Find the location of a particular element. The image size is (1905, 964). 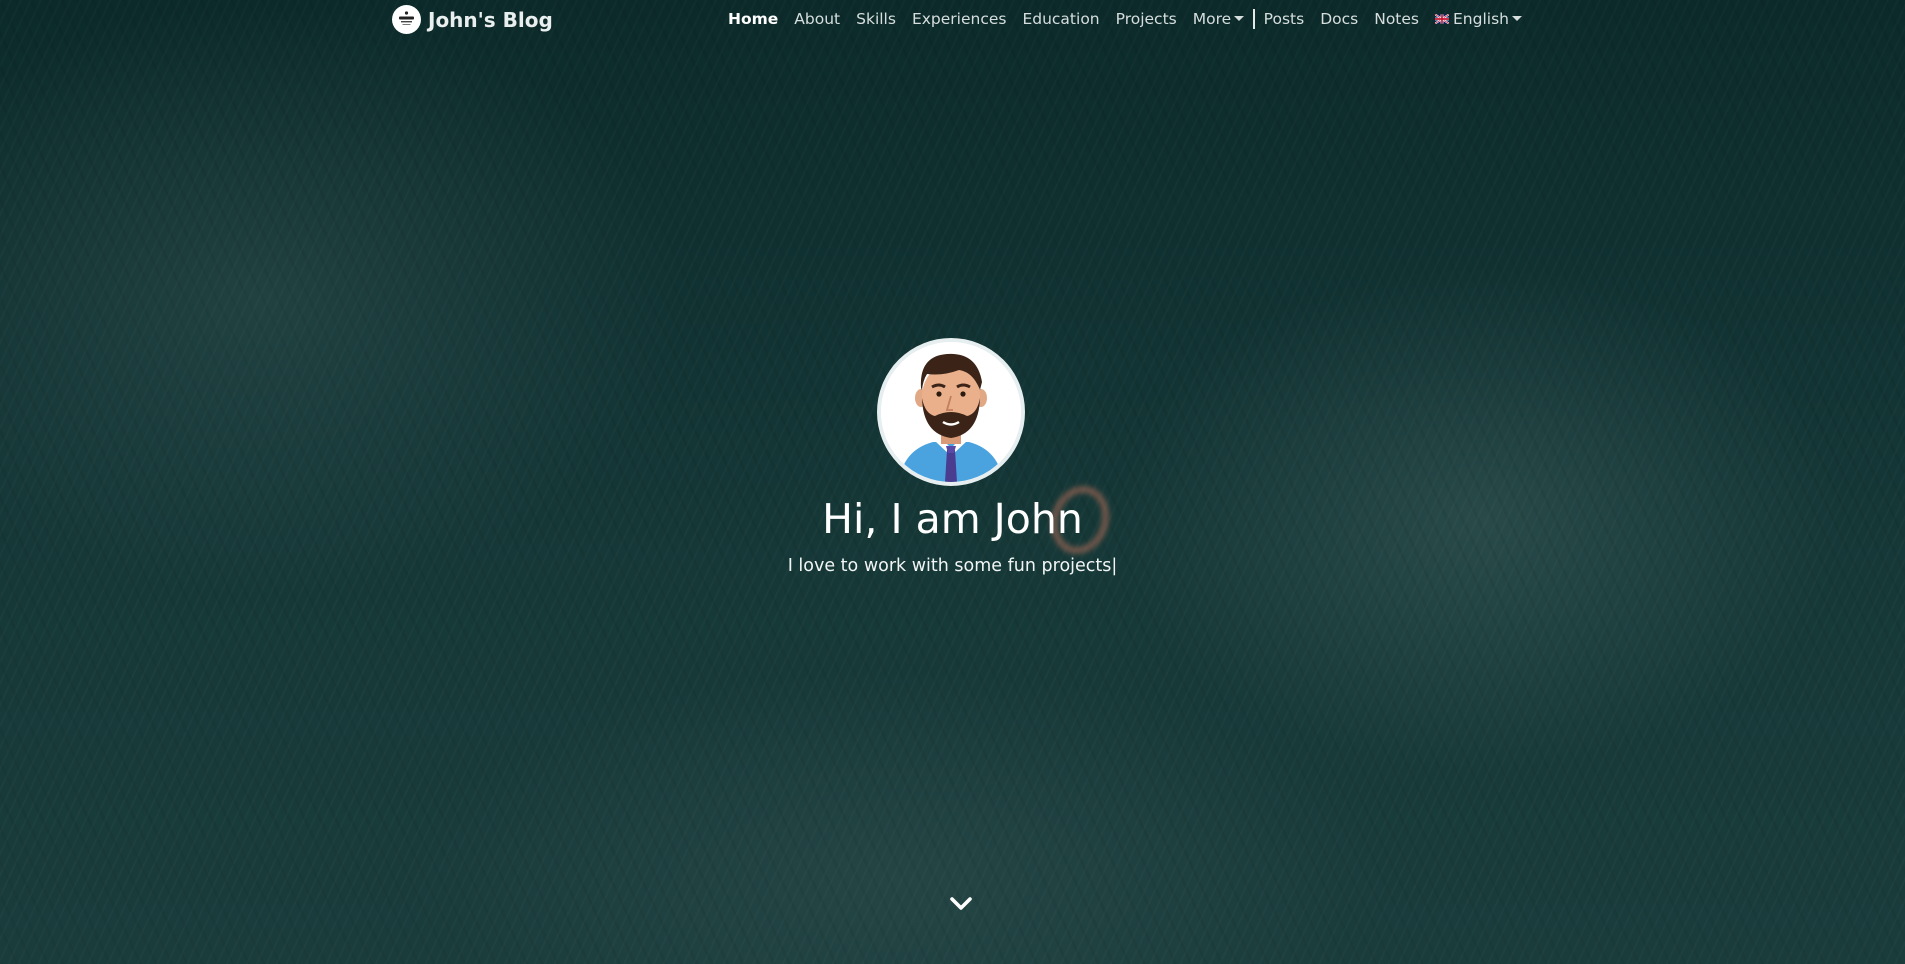

hero-tagline-container: I love to work with some fun projects| is located at coordinates (952, 566).